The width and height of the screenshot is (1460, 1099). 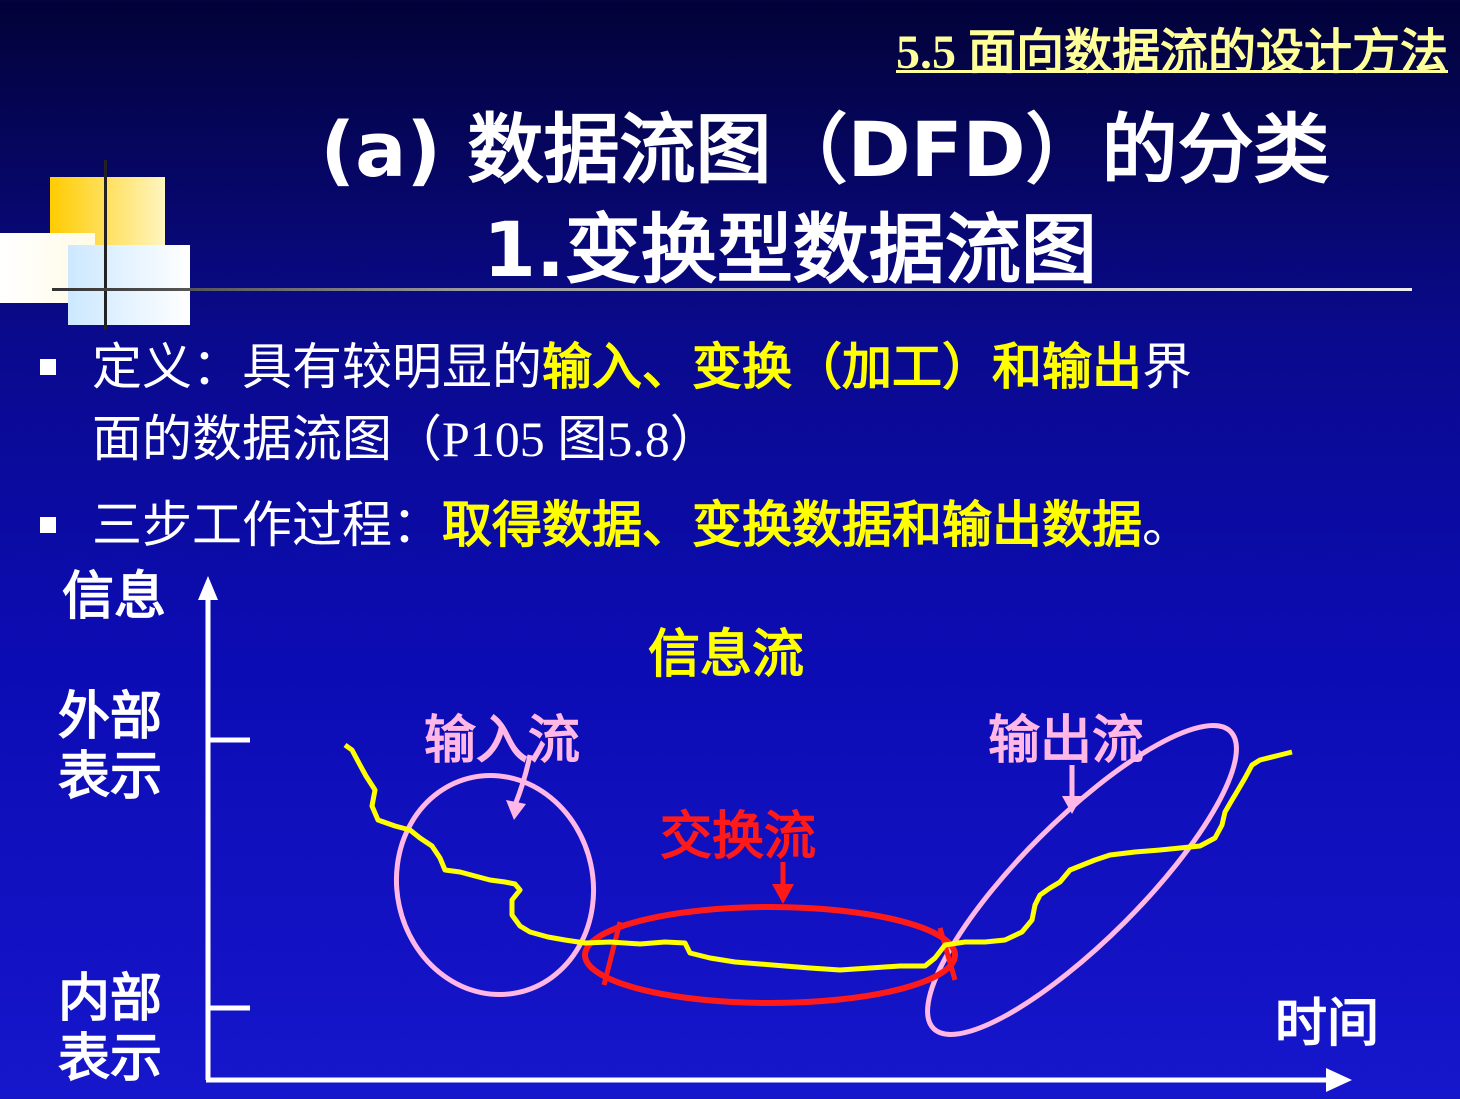 I want to click on external-level-label-line2: 表示, so click(x=110, y=777).